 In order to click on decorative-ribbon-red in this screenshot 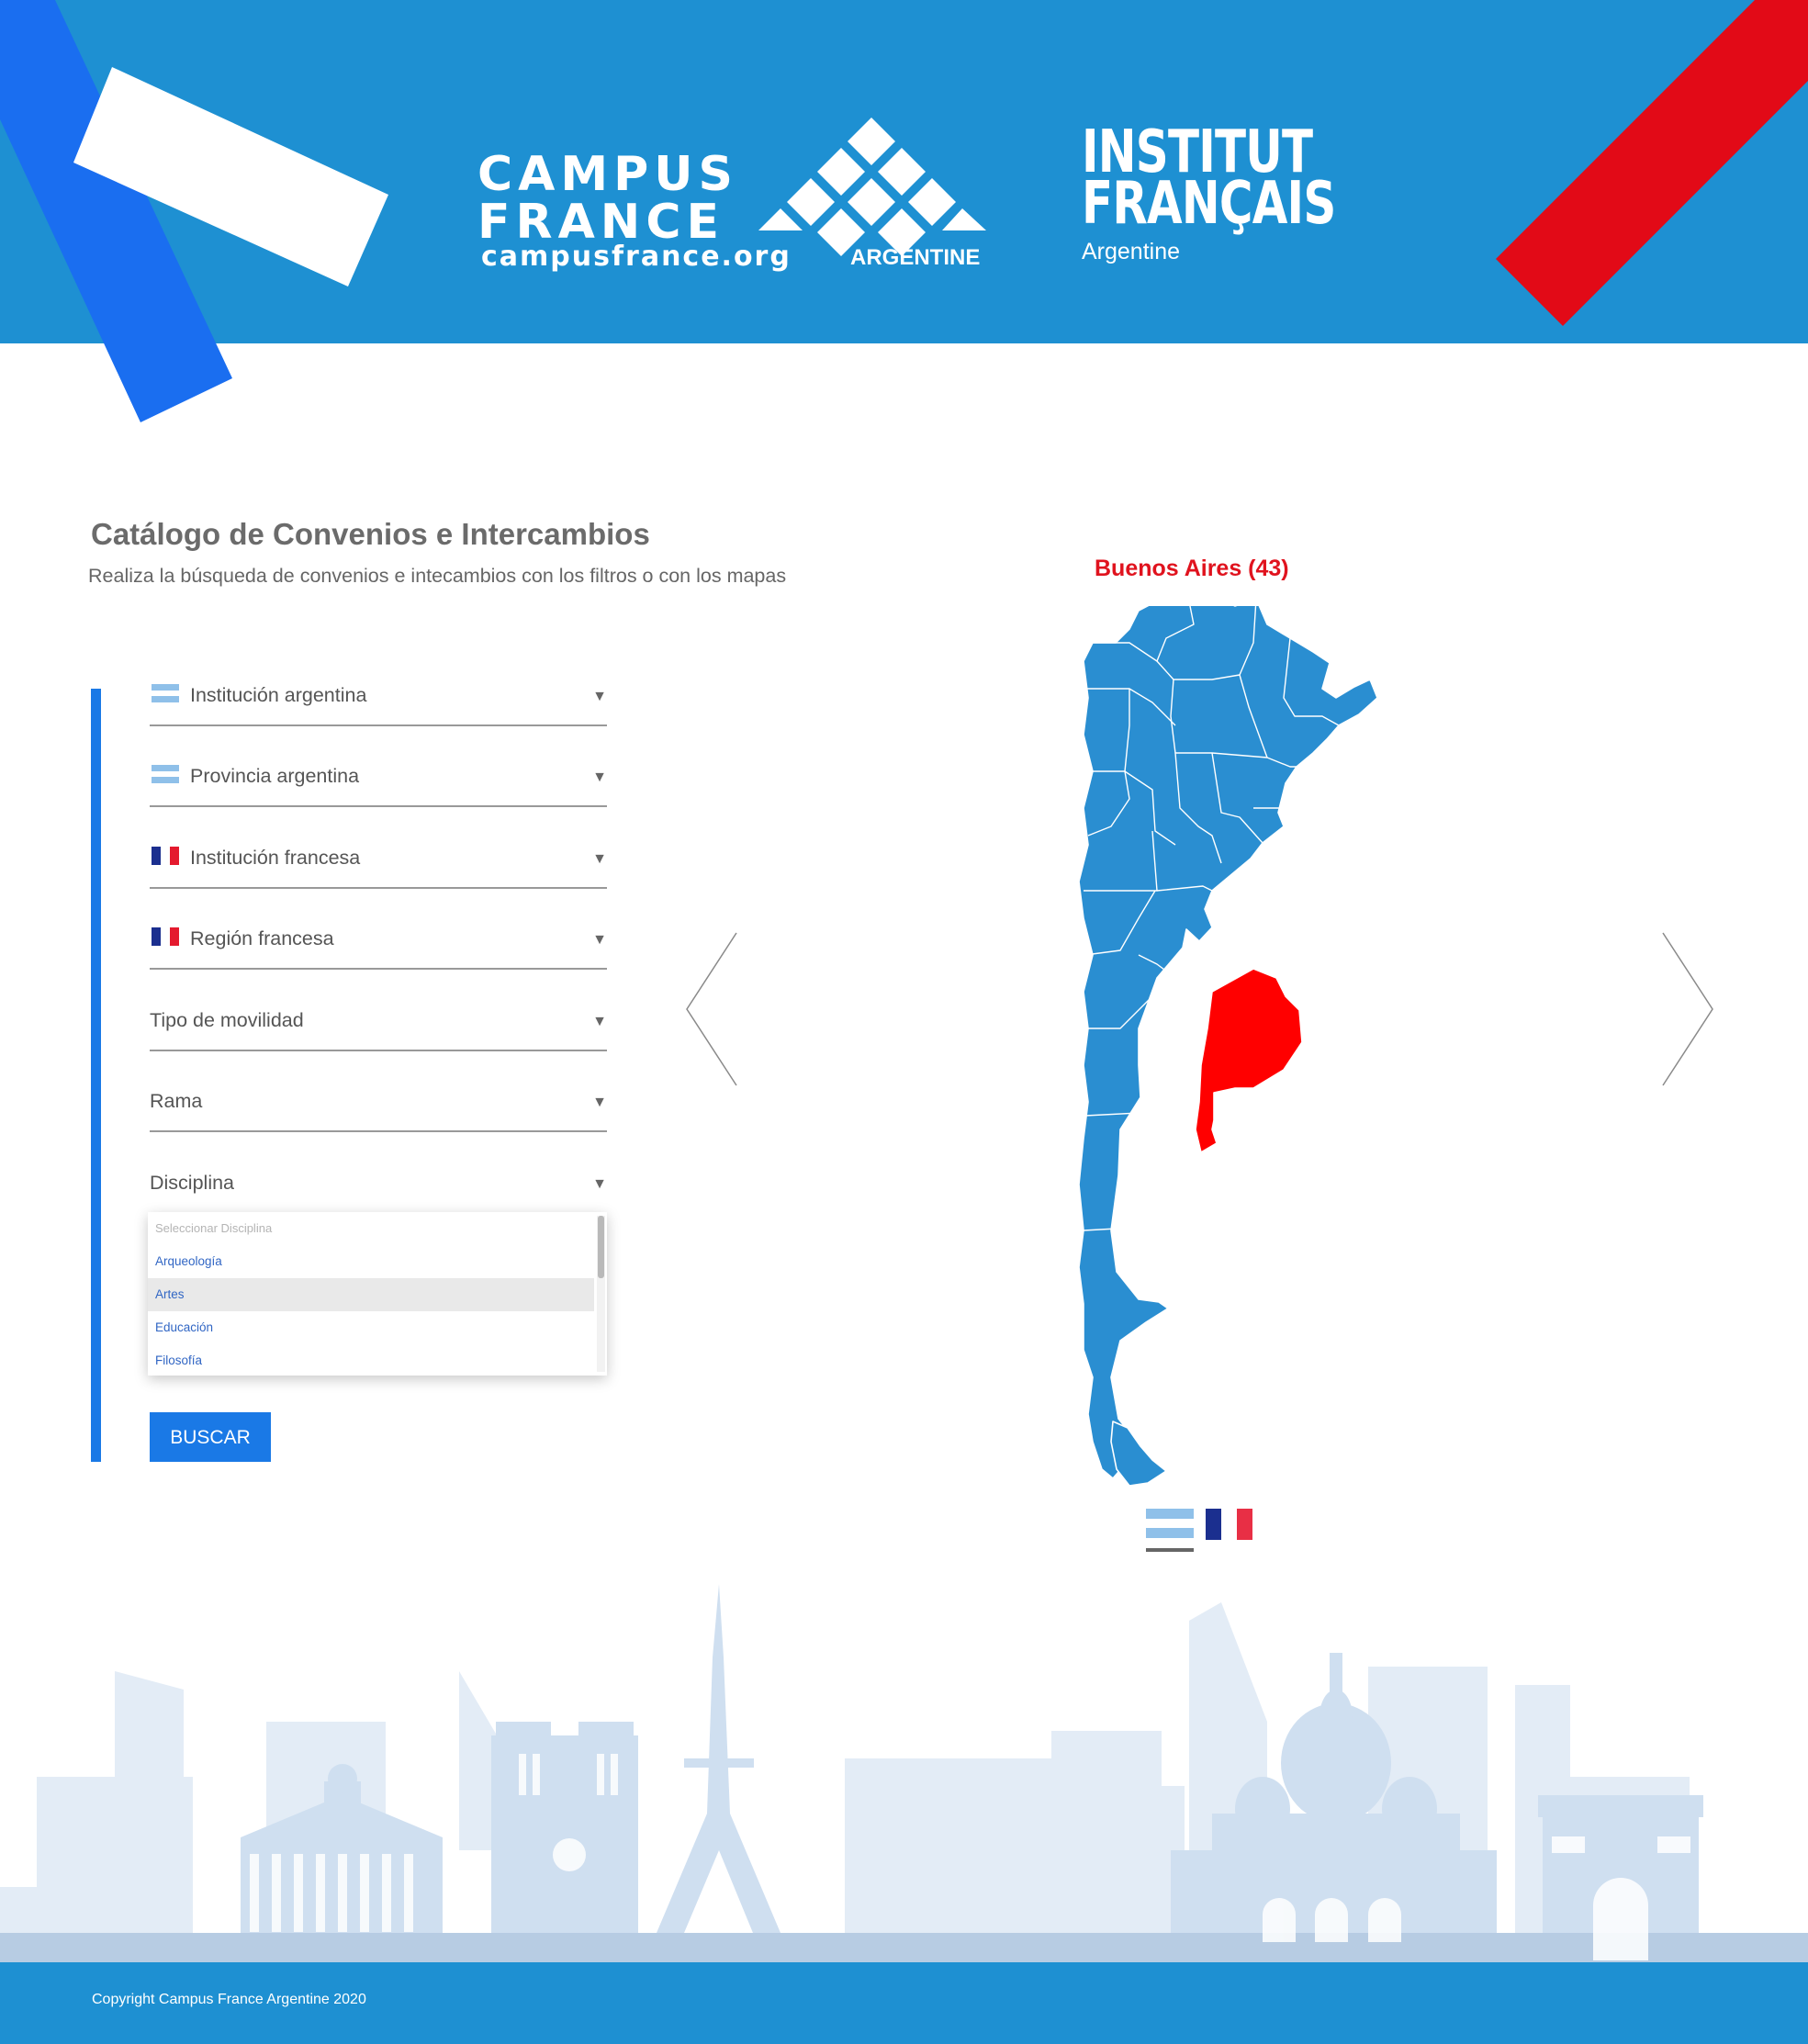, I will do `click(1652, 163)`.